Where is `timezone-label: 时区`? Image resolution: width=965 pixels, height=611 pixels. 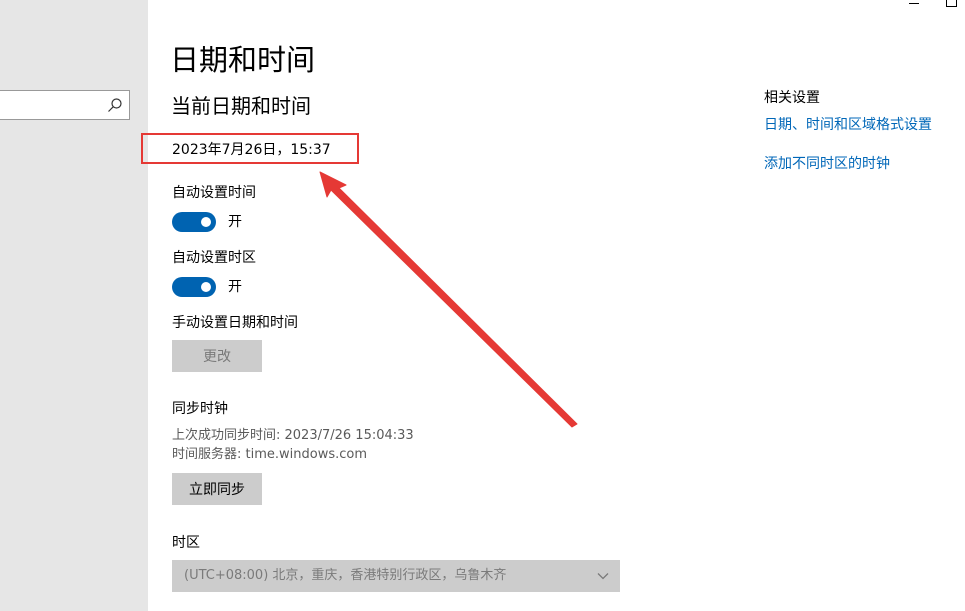
timezone-label: 时区 is located at coordinates (186, 543).